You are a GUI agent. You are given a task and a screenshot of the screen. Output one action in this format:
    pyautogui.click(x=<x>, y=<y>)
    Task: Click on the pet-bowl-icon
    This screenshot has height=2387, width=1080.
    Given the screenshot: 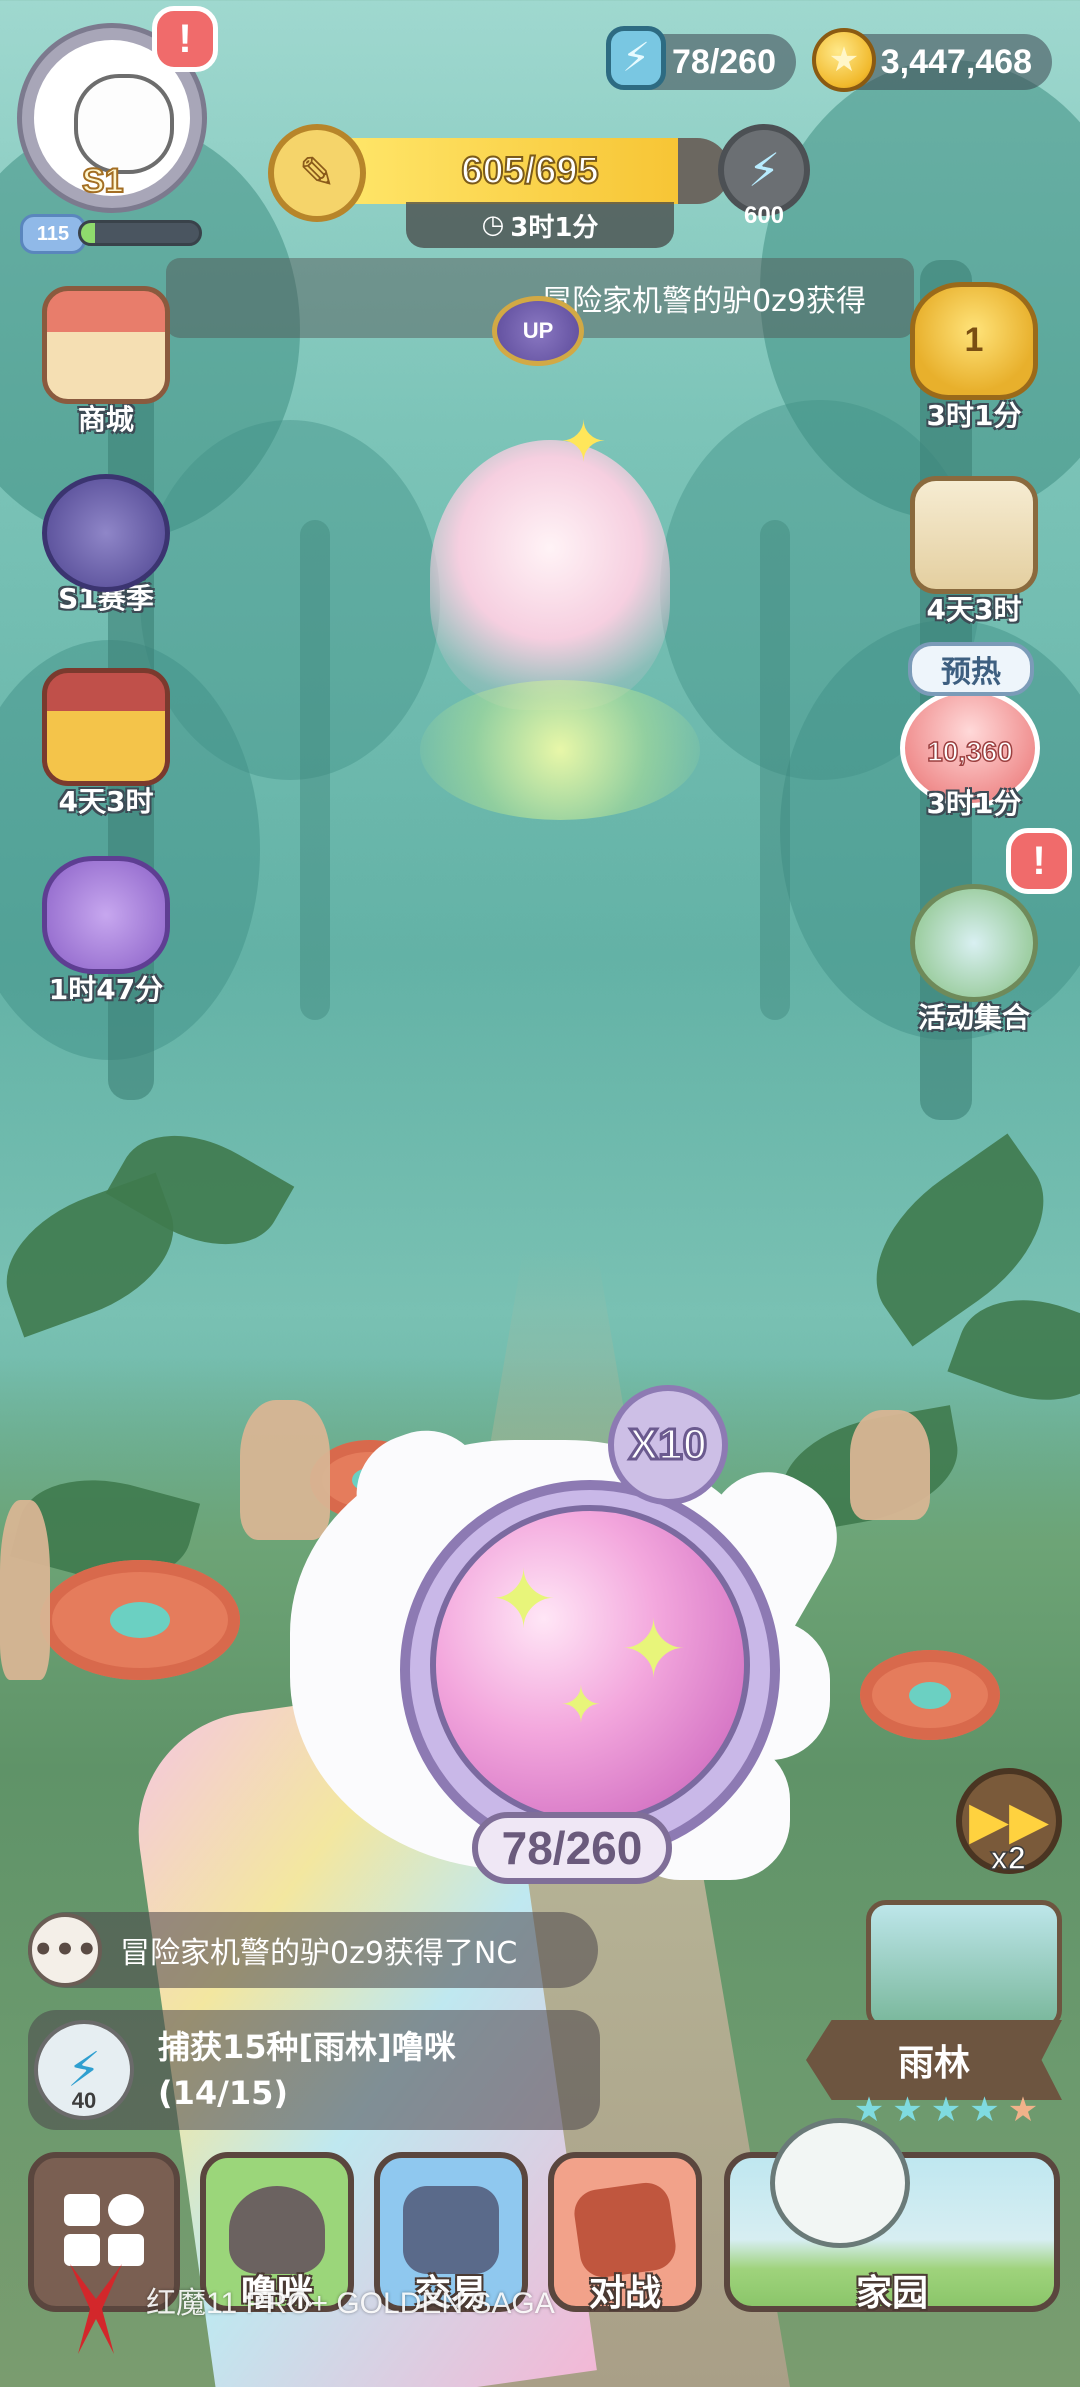 What is the action you would take?
    pyautogui.click(x=277, y=2230)
    